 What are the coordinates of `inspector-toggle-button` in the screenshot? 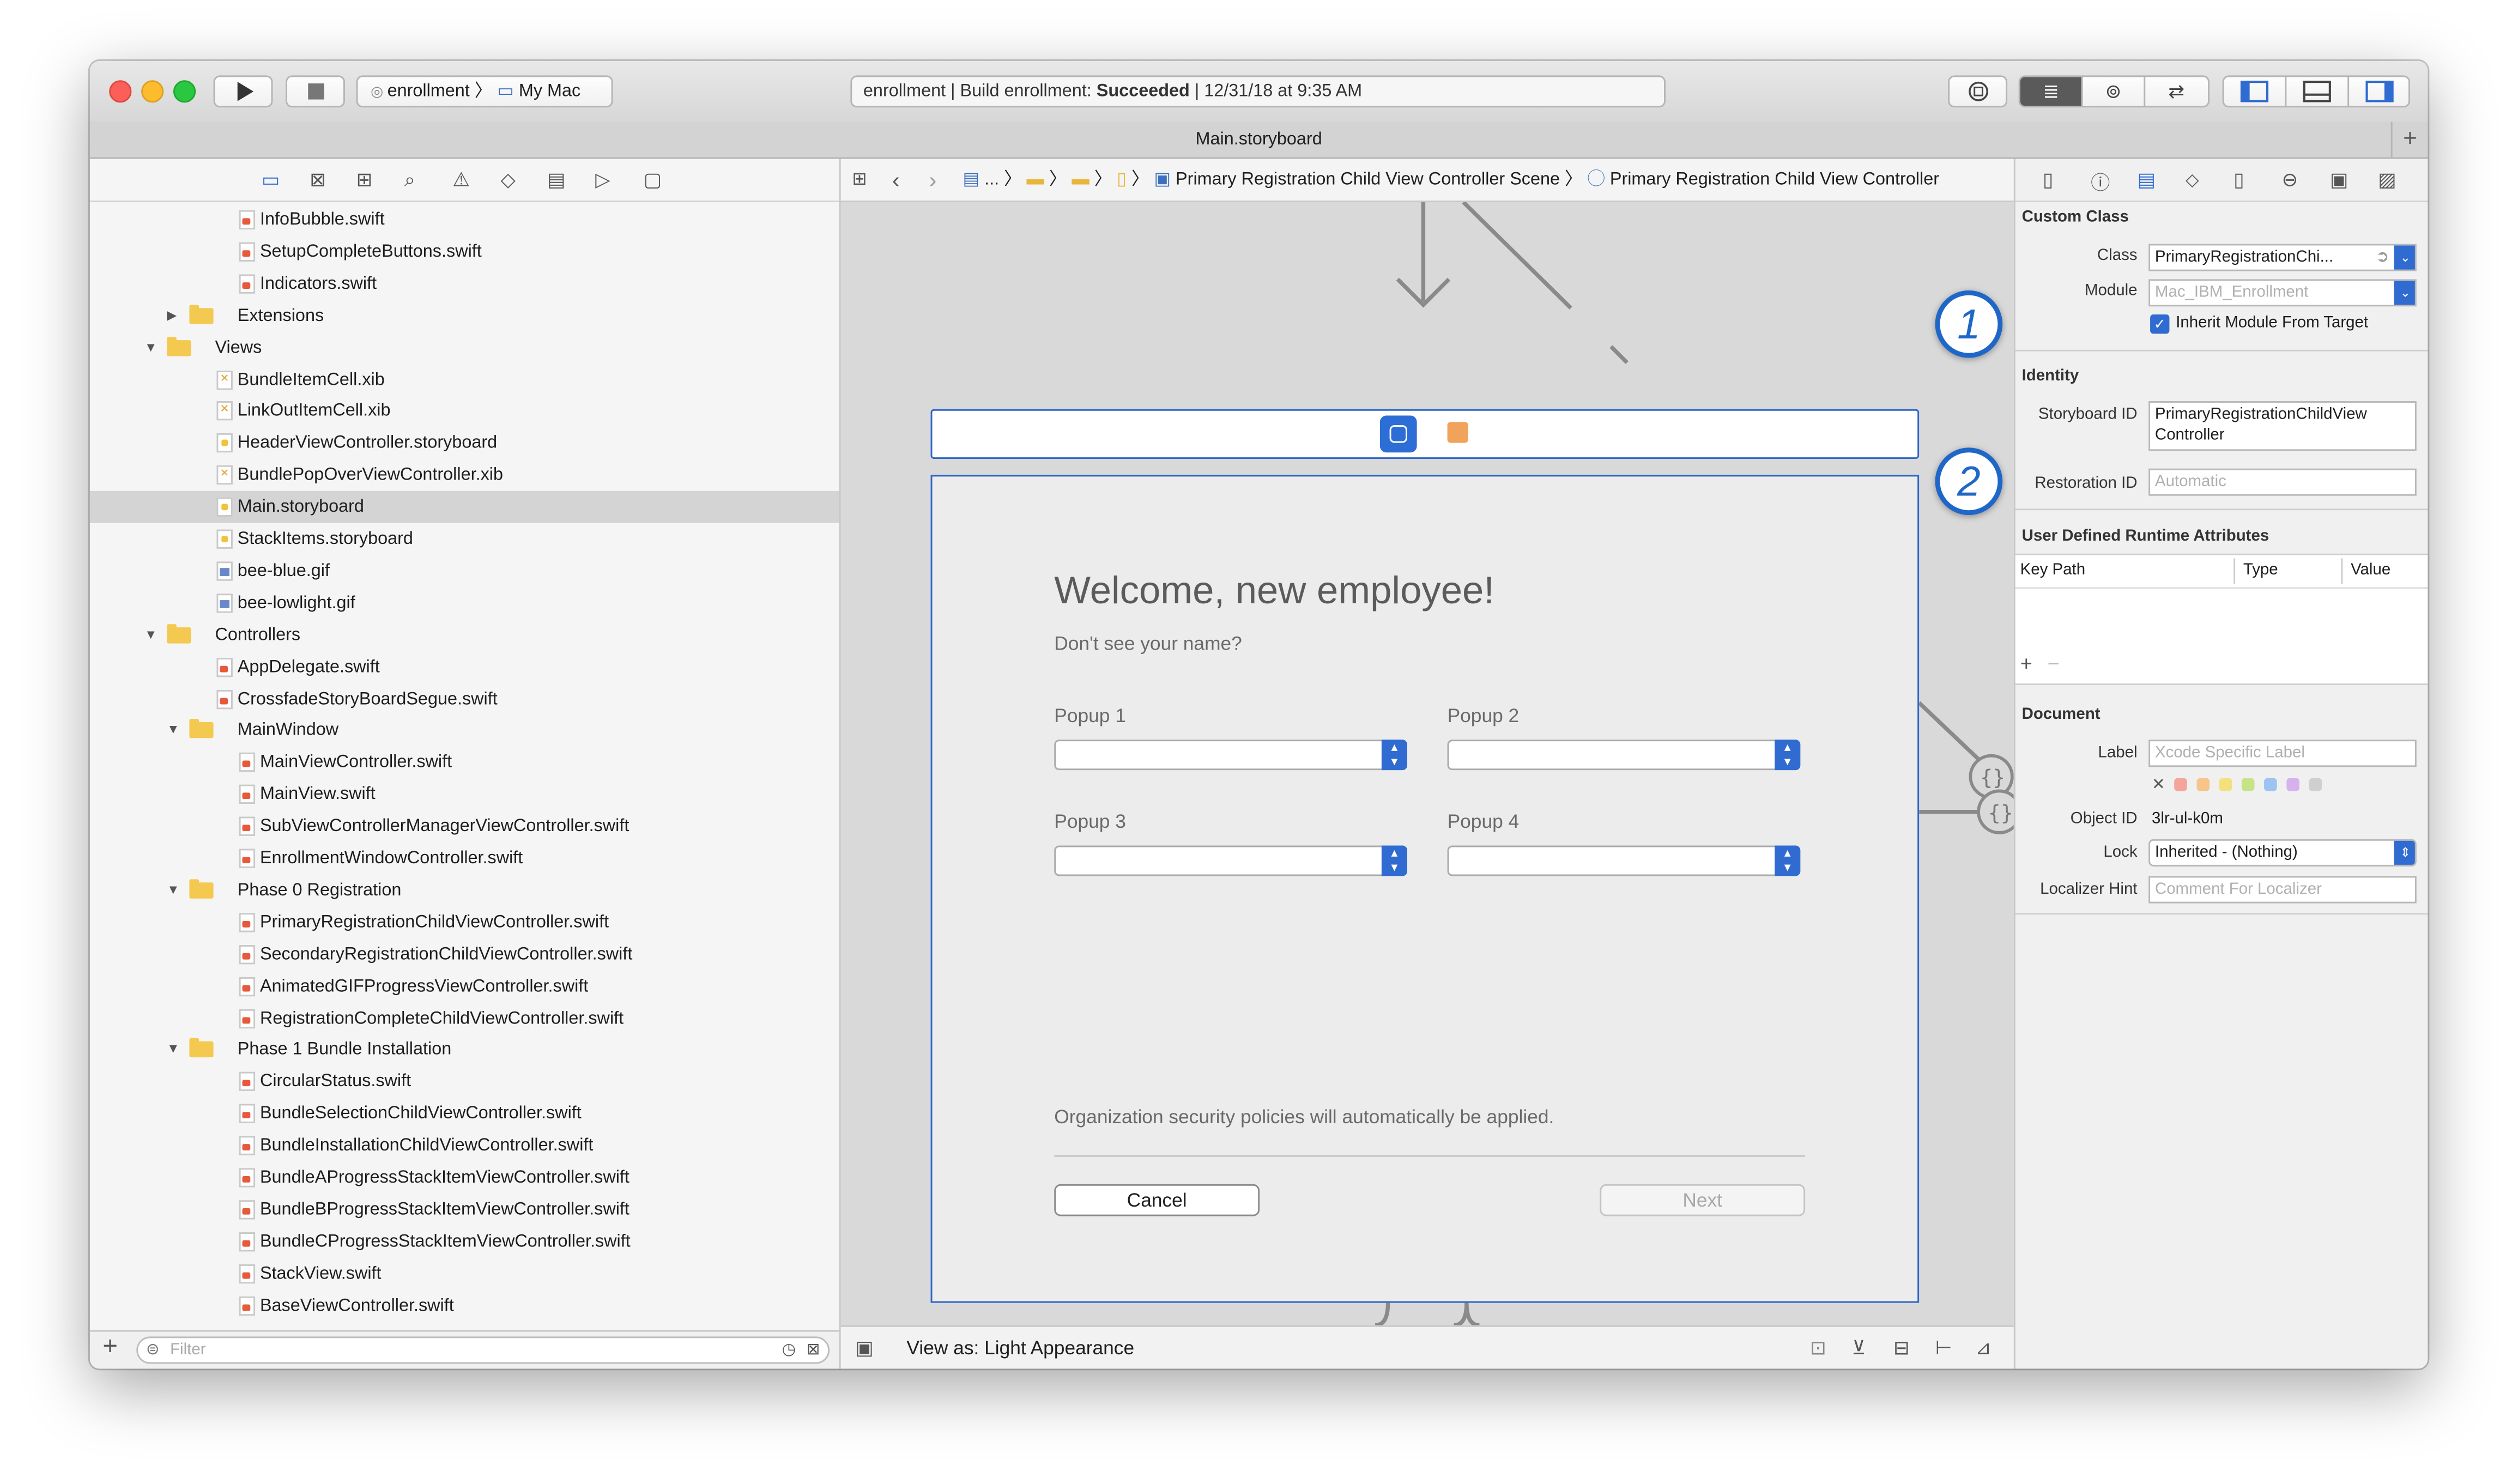 It's located at (2378, 91).